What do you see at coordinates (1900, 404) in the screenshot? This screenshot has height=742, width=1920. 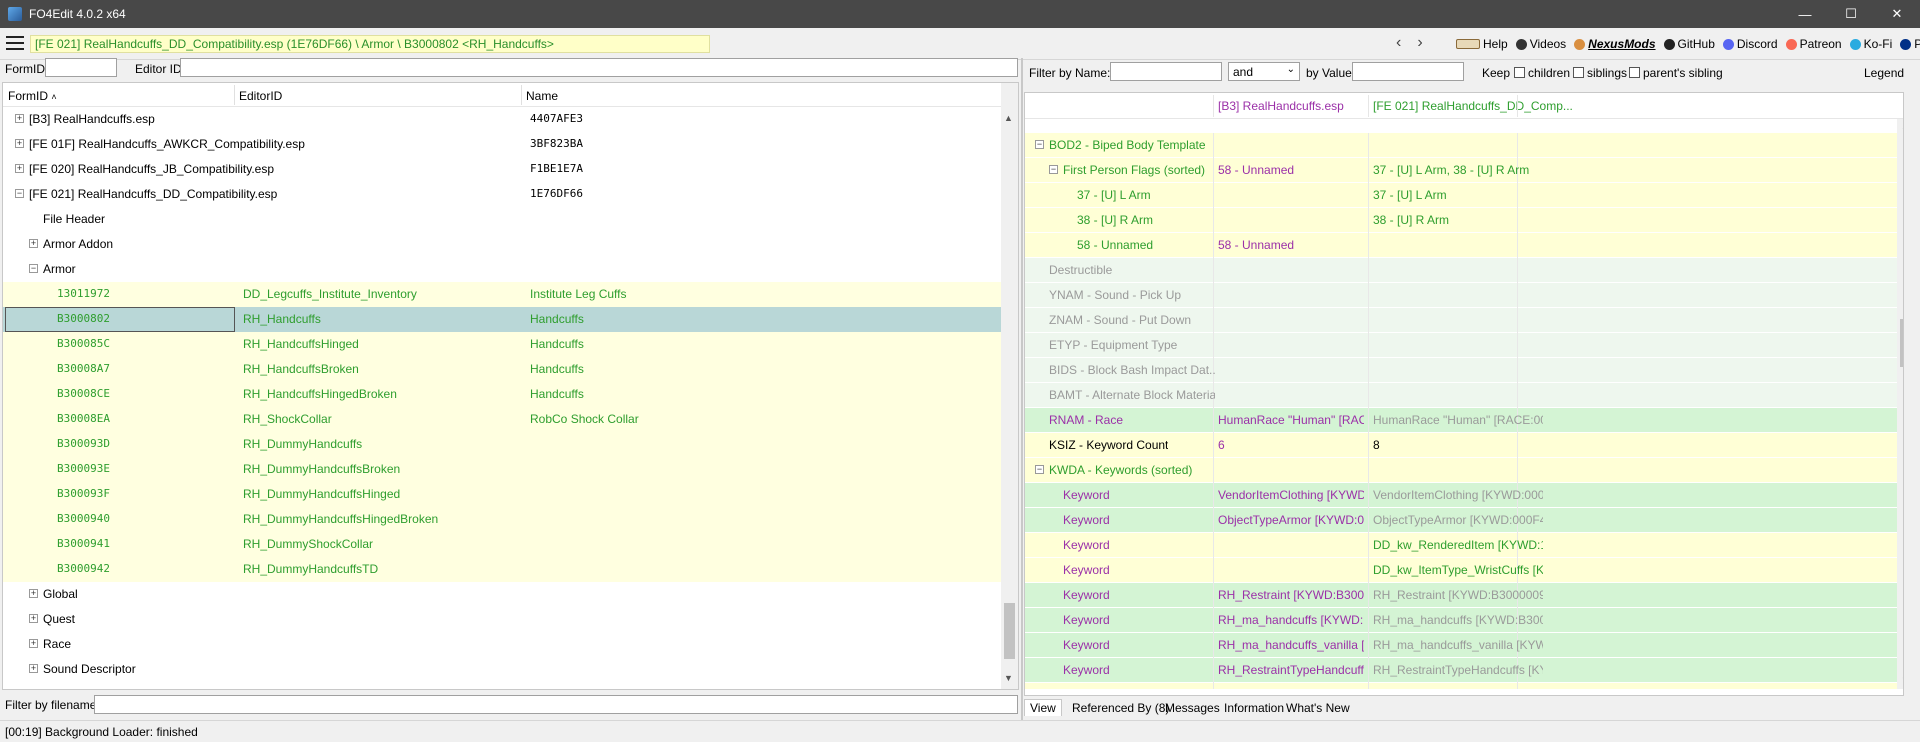 I see `record-scrollbar: ▲ ▼` at bounding box center [1900, 404].